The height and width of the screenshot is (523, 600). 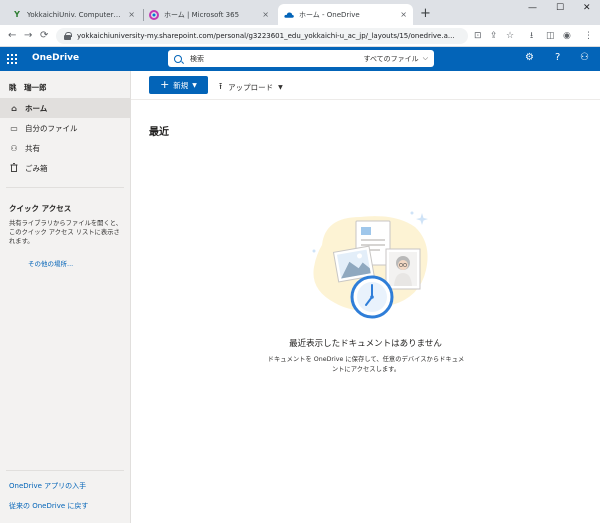 I want to click on empty-state-title: 最近表示したドキュメントはありません, so click(x=365, y=344).